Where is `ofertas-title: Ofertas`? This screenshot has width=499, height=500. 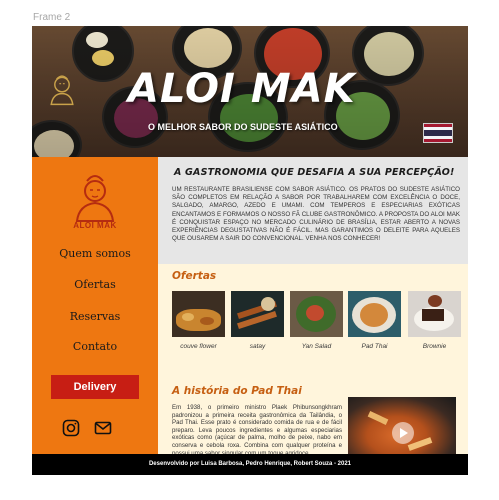
ofertas-title: Ofertas is located at coordinates (194, 276).